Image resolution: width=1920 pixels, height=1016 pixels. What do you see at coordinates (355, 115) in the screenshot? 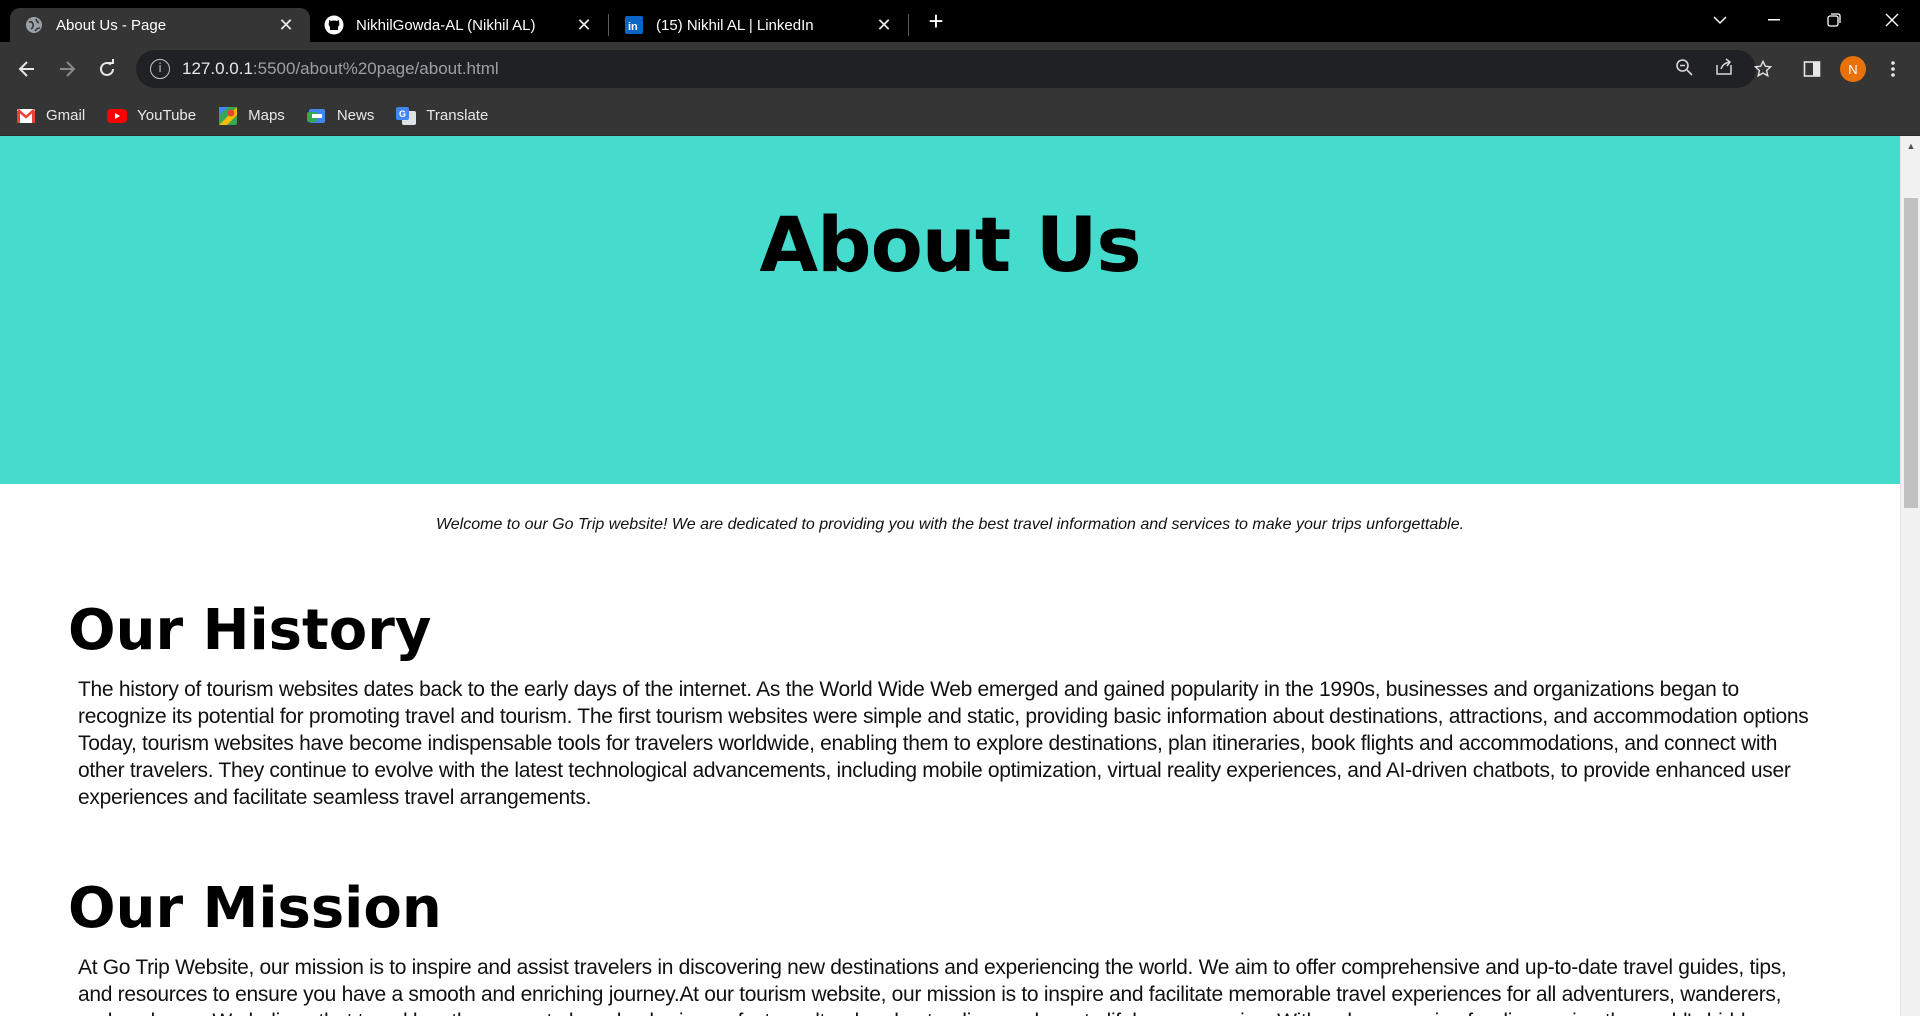
I see `bookmark-label: News` at bounding box center [355, 115].